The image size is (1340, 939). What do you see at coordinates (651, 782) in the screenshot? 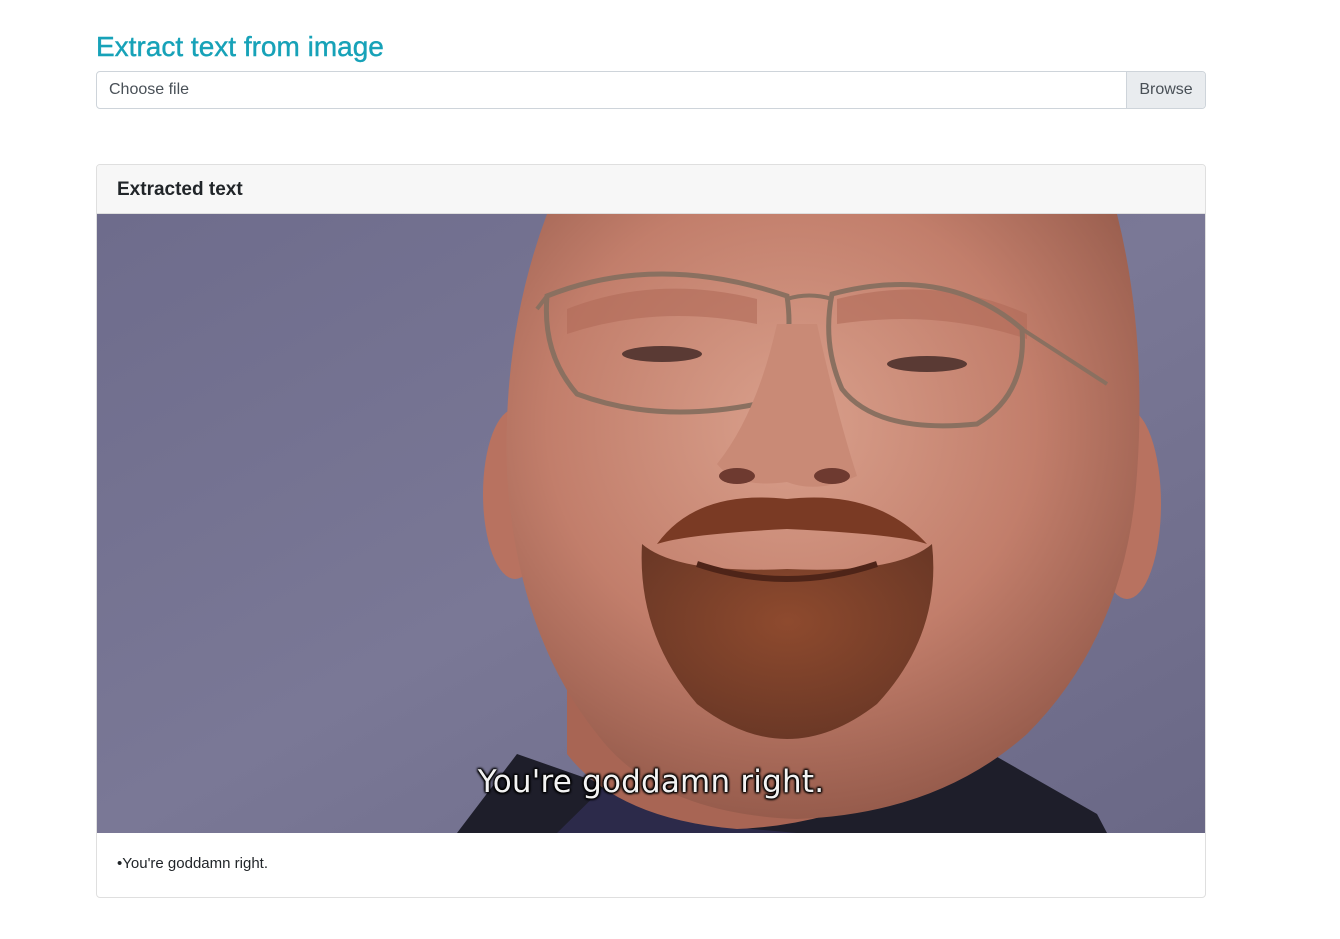
I see `image-caption: You're goddamn right.` at bounding box center [651, 782].